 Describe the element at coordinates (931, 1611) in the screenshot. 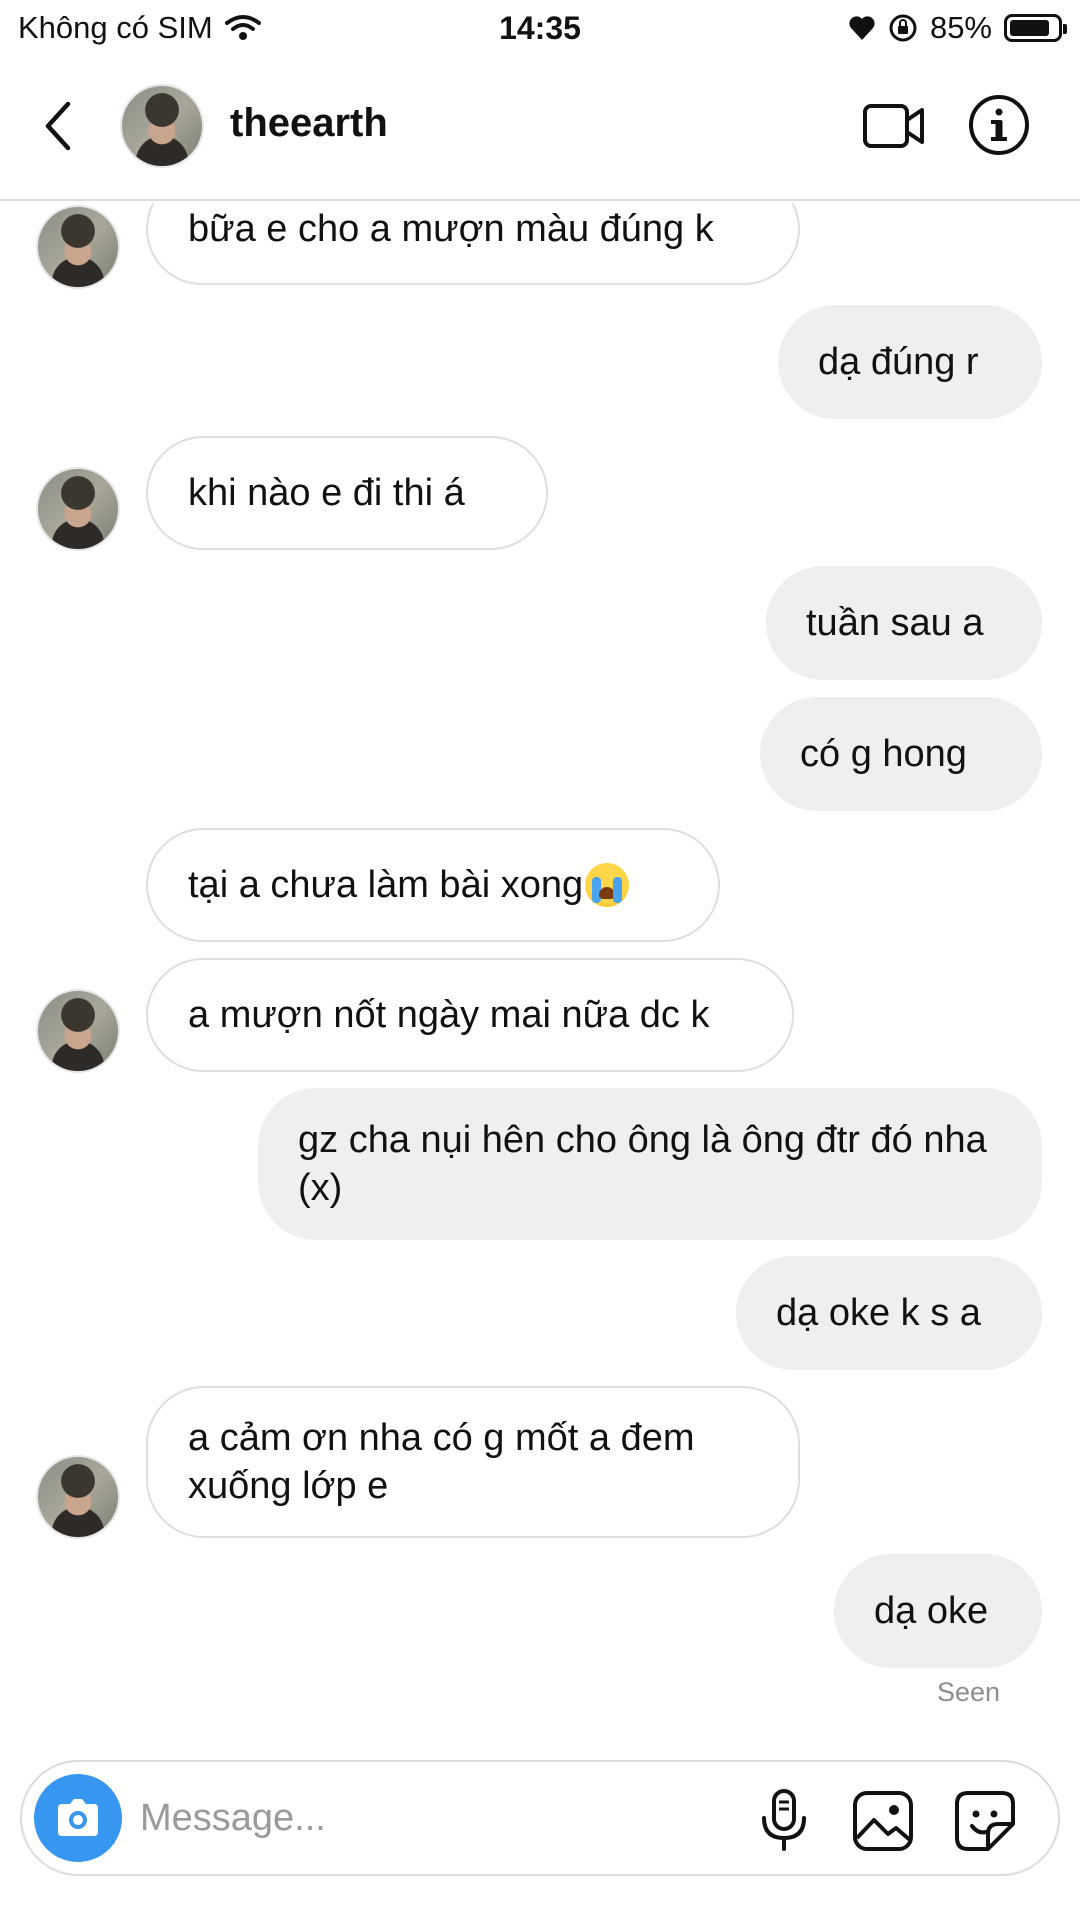

I see `message-text: dạ oke` at that location.